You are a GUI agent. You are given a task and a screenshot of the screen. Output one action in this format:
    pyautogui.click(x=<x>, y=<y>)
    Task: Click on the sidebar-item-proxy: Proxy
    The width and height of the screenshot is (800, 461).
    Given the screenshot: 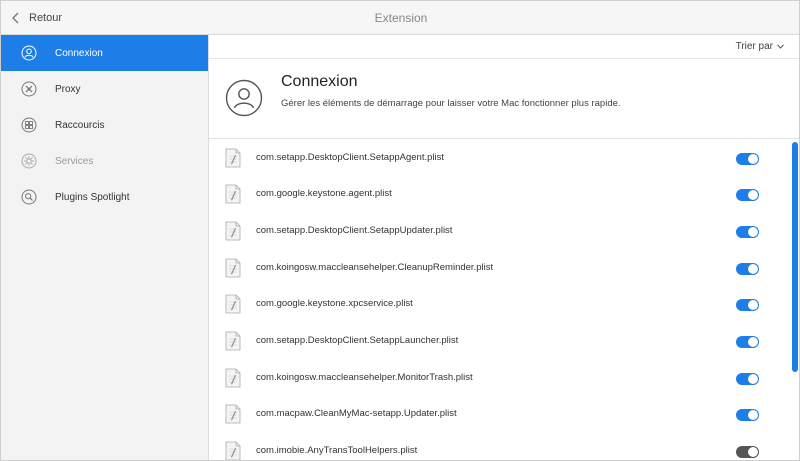 What is the action you would take?
    pyautogui.click(x=104, y=89)
    